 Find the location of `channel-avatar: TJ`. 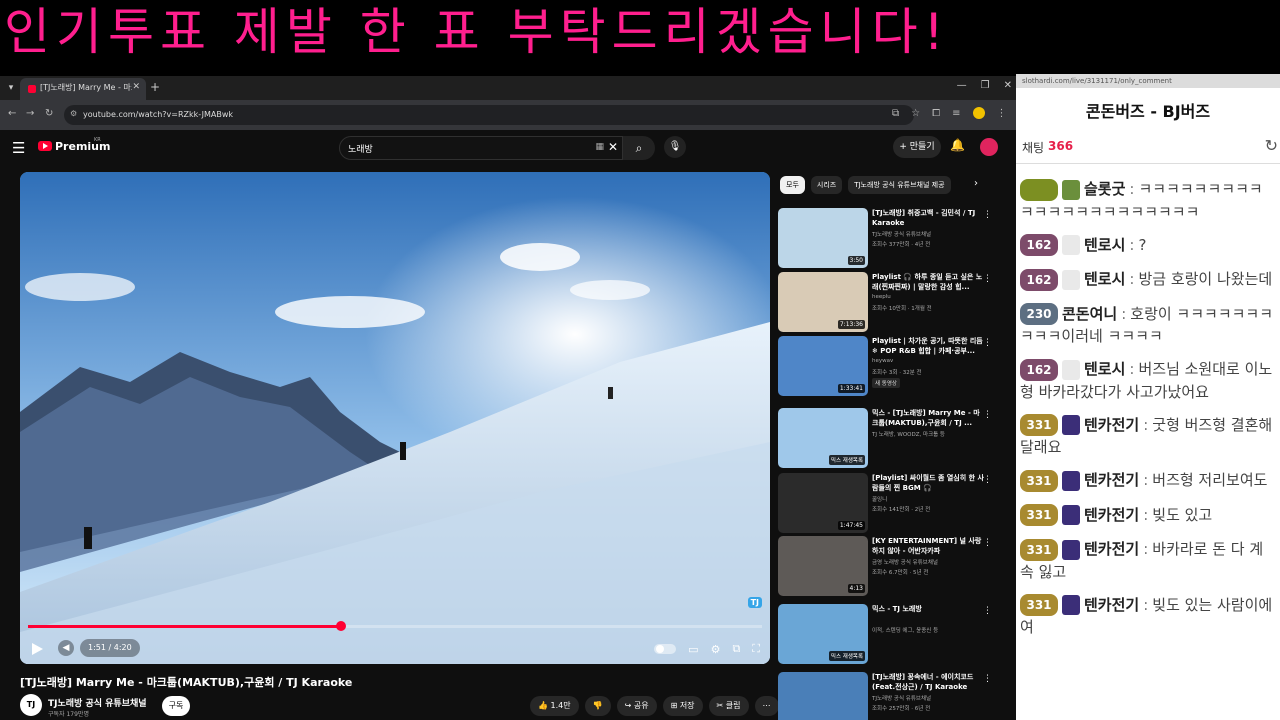

channel-avatar: TJ is located at coordinates (31, 705).